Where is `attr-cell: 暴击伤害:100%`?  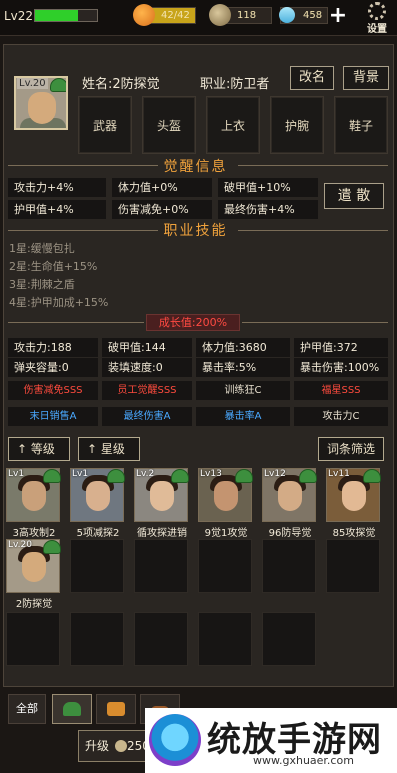
attr-cell: 暴击伤害:100% is located at coordinates (341, 367).